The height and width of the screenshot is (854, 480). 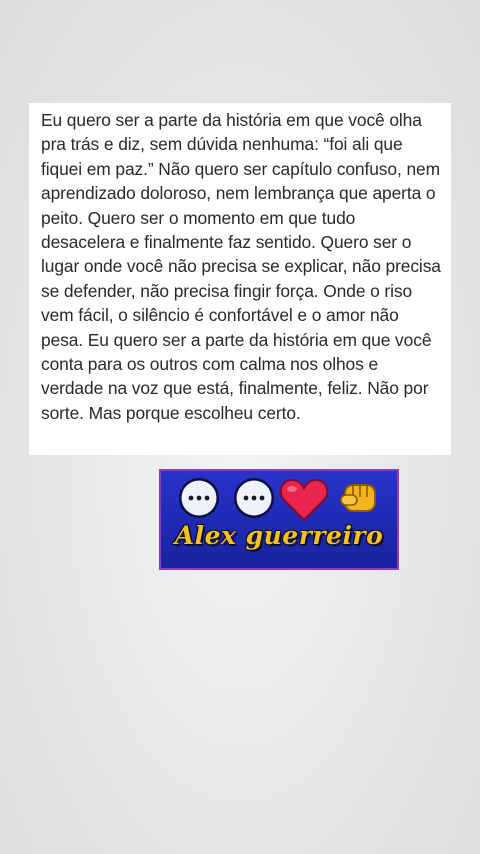 I want to click on reaction-icons, so click(x=277, y=500).